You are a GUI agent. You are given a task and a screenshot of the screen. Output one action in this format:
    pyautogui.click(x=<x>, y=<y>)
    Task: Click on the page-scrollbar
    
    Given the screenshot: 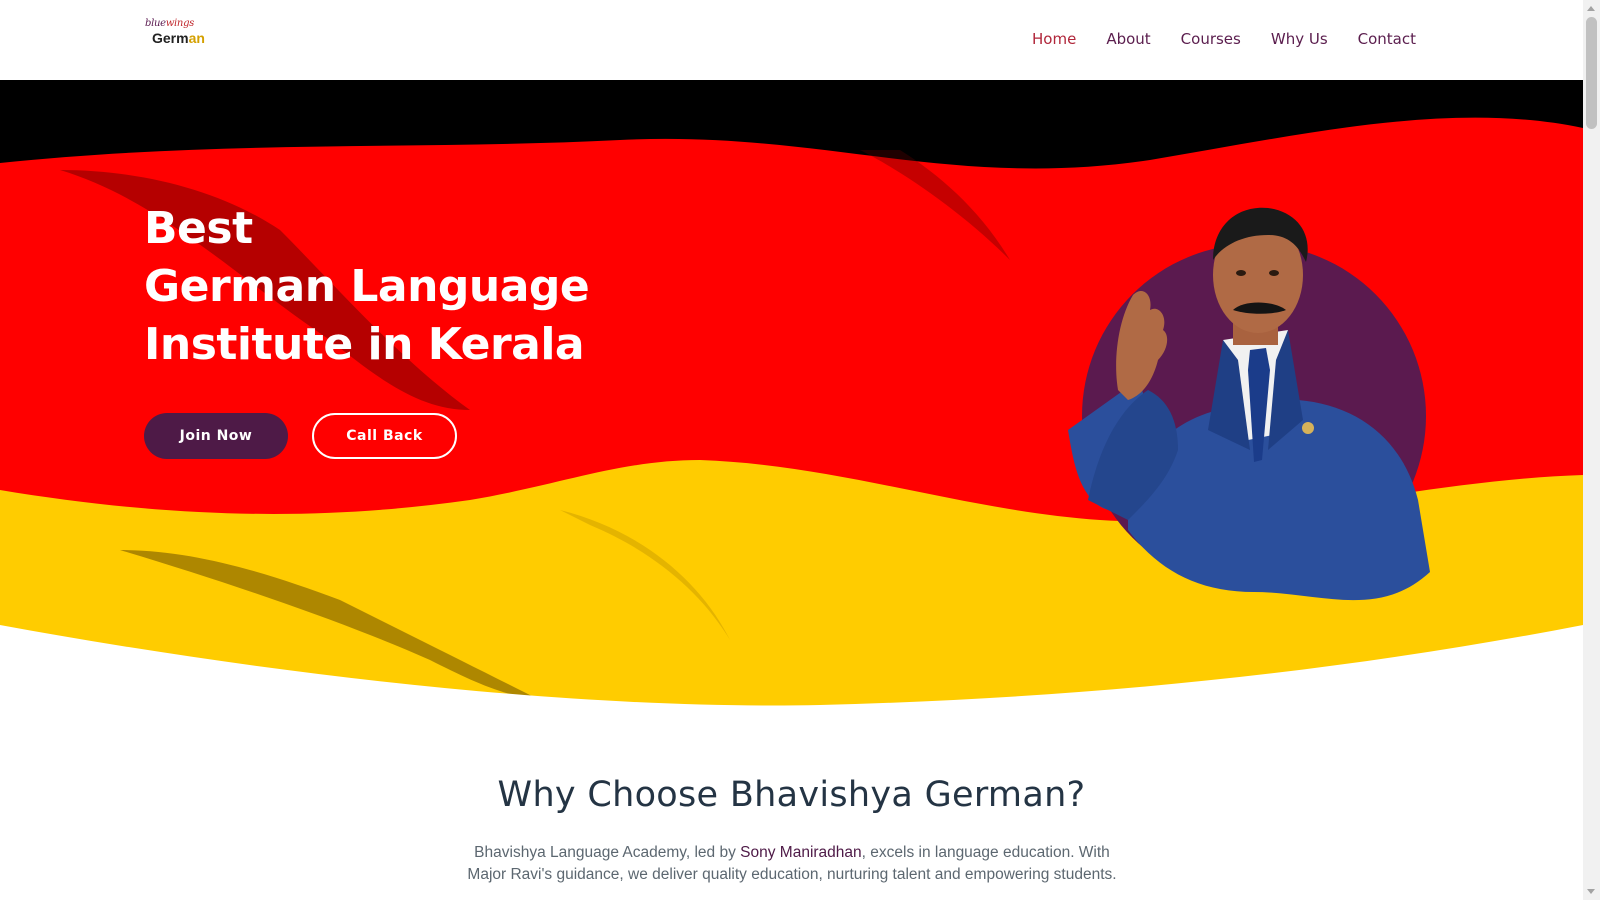 What is the action you would take?
    pyautogui.click(x=1591, y=450)
    